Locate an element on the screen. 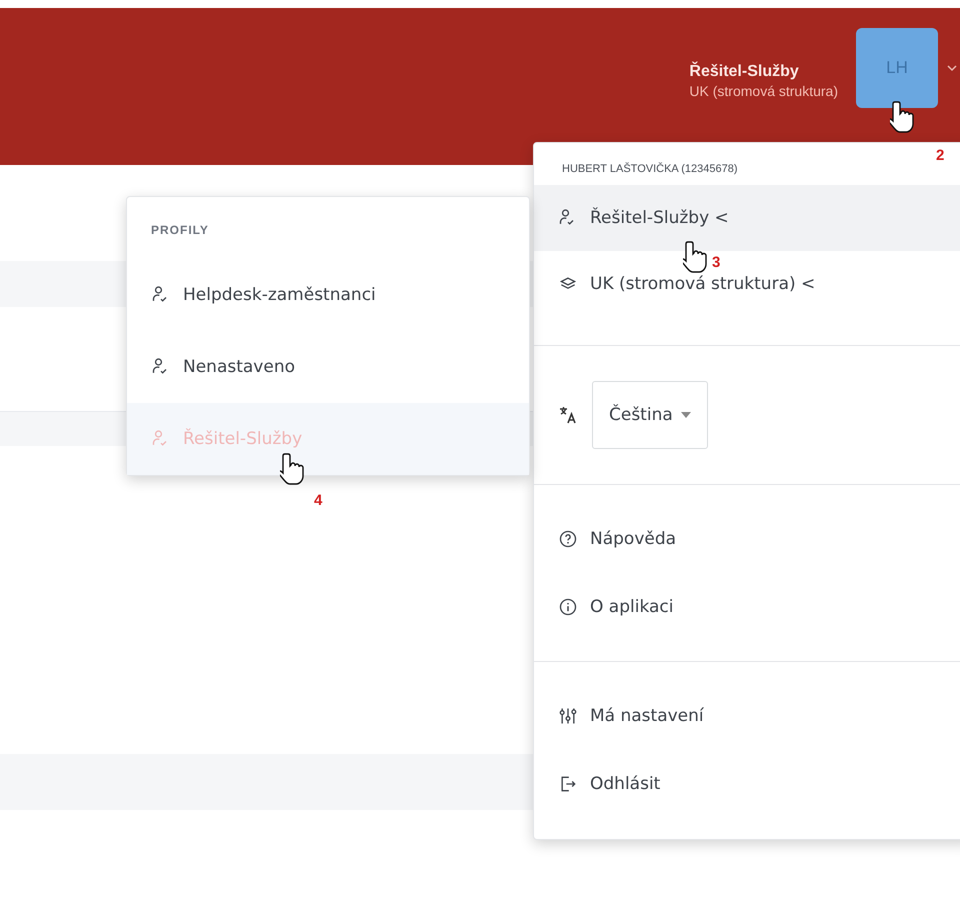 The height and width of the screenshot is (899, 960). menu-item: Odhlásit is located at coordinates (747, 784).